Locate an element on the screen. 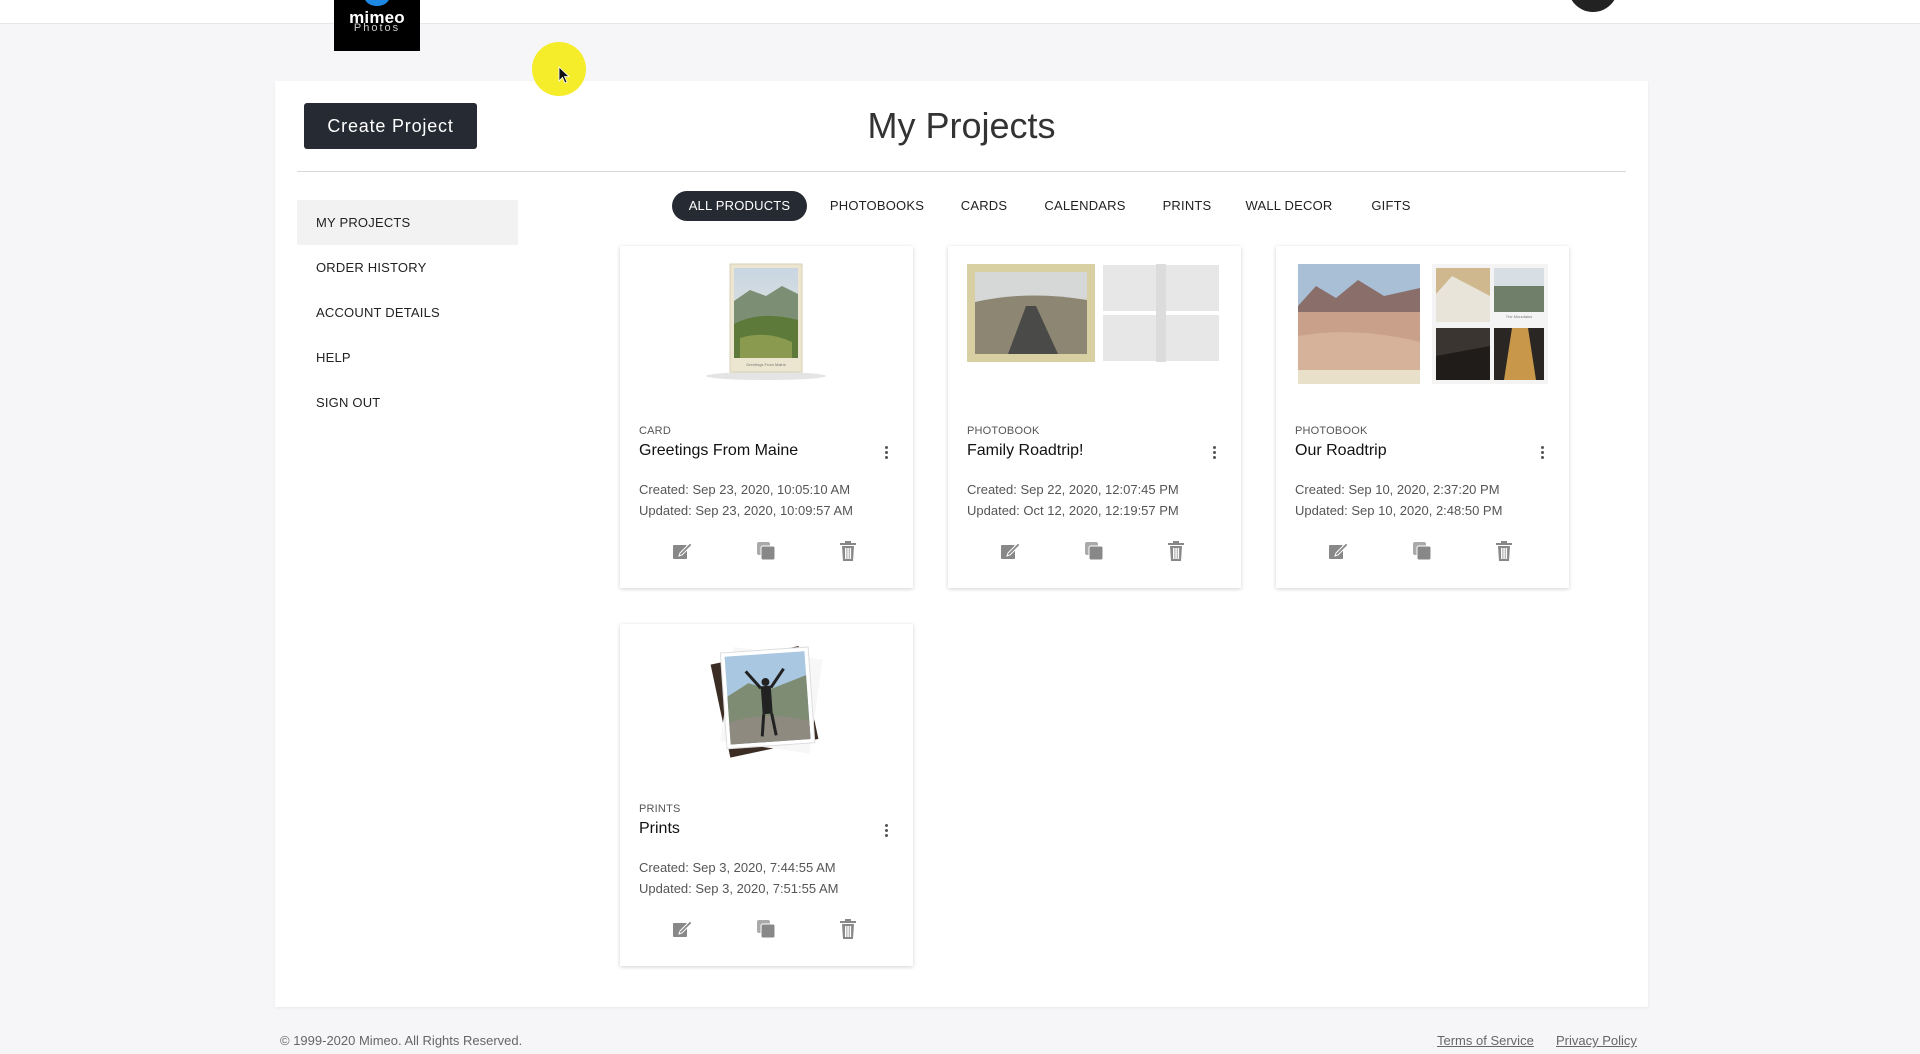  privacy-policy-link: Privacy Policy is located at coordinates (1596, 1040).